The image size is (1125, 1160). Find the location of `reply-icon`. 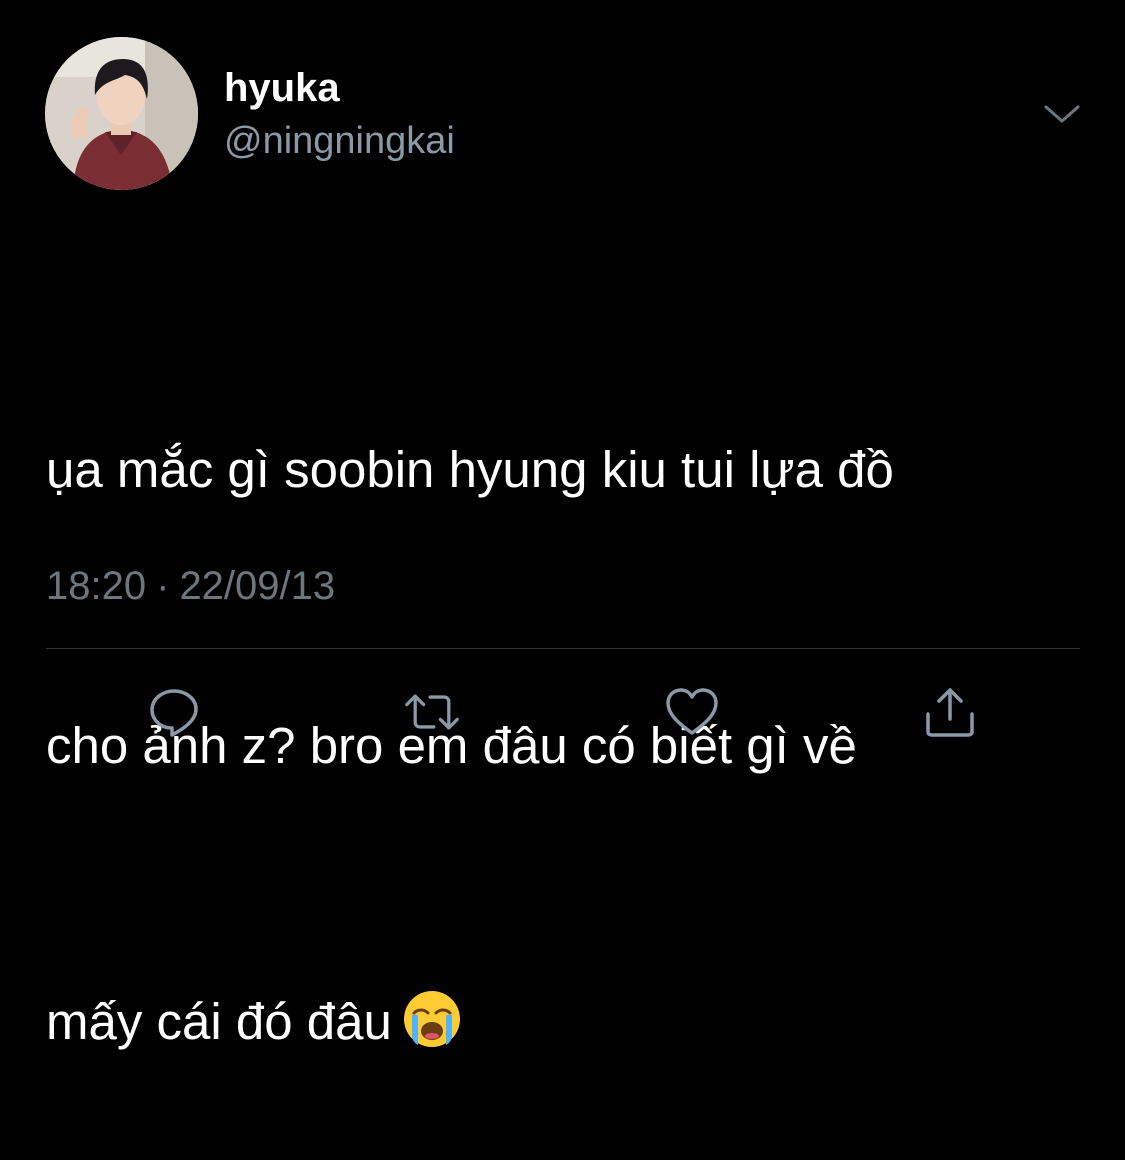

reply-icon is located at coordinates (174, 713).